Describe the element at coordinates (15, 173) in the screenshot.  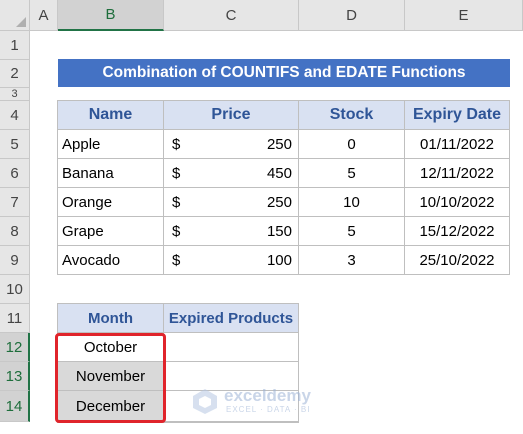
I see `row-header-6: 6` at that location.